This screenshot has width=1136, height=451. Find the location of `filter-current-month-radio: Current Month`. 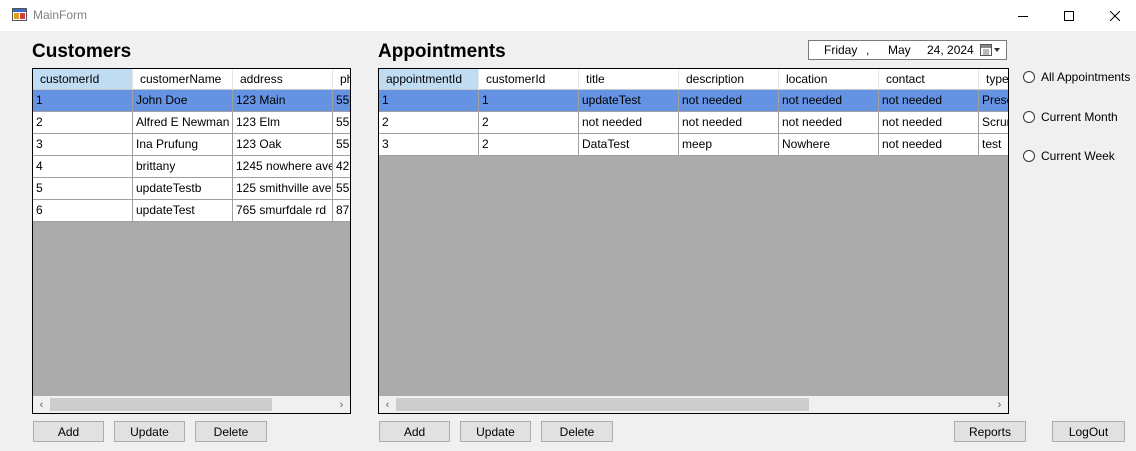

filter-current-month-radio: Current Month is located at coordinates (1070, 117).